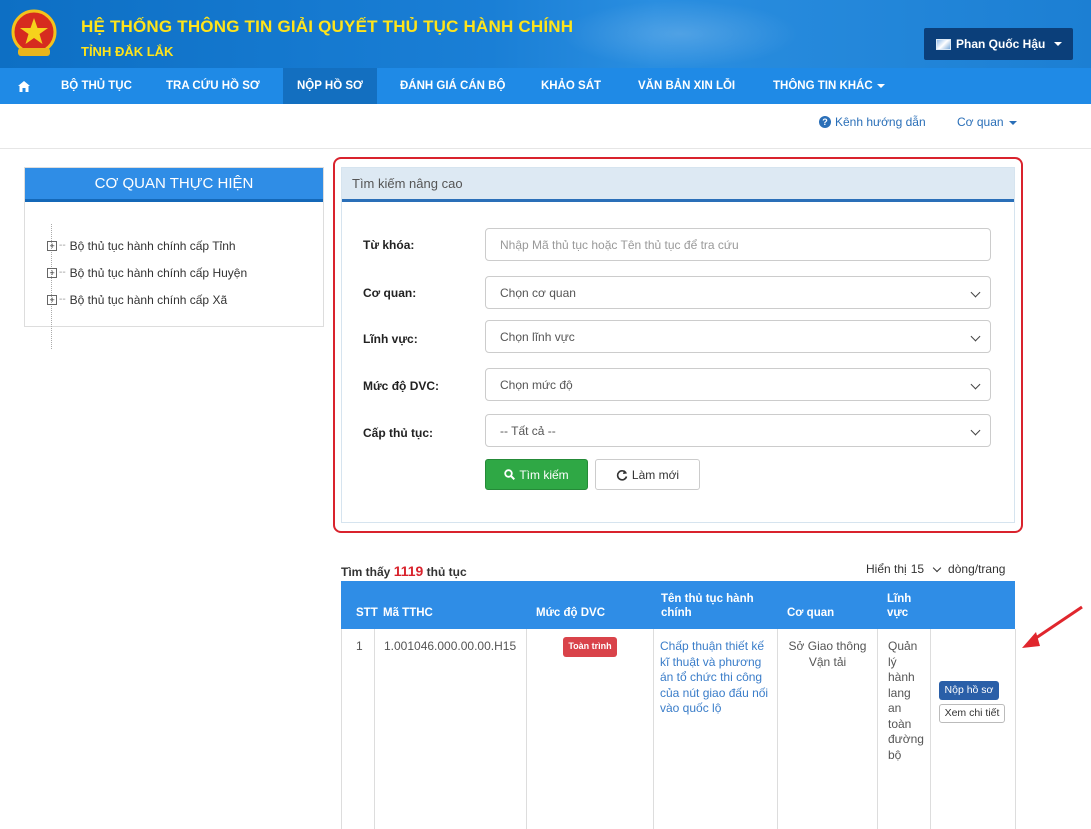 The width and height of the screenshot is (1091, 829). Describe the element at coordinates (408, 571) in the screenshot. I see `results-count-value: 1119` at that location.